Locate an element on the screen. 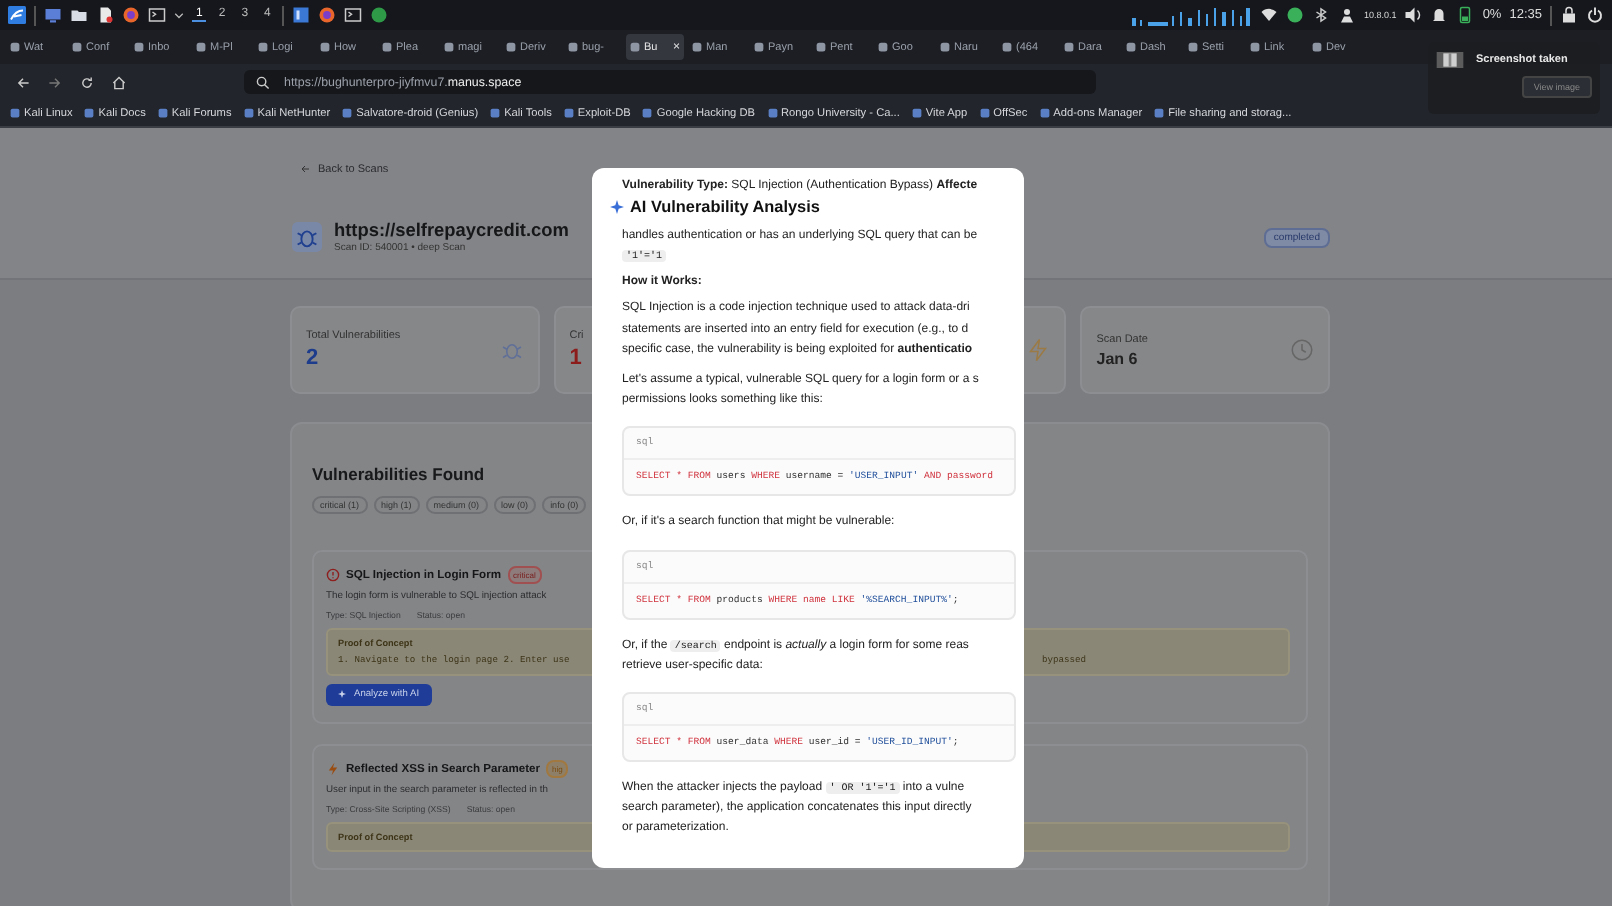 The image size is (1612, 906). battery-icon is located at coordinates (1465, 15).